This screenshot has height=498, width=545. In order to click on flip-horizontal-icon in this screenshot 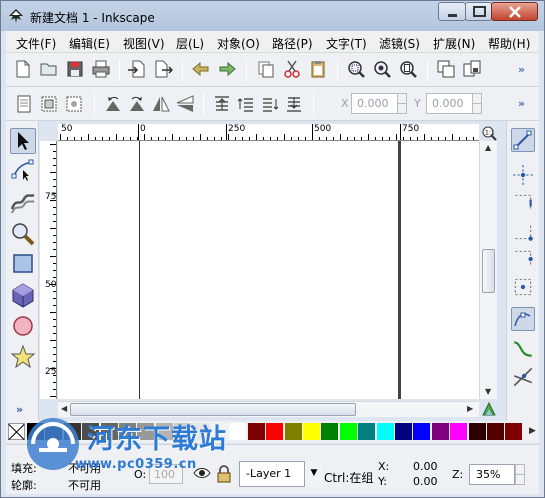, I will do `click(161, 104)`.